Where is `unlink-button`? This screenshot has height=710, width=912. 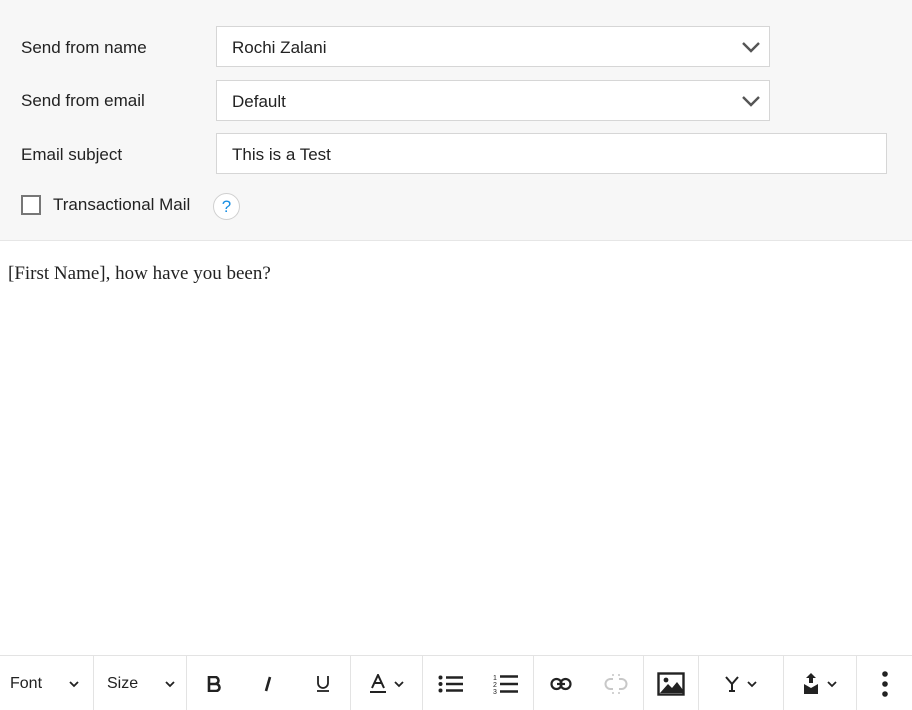
unlink-button is located at coordinates (615, 683).